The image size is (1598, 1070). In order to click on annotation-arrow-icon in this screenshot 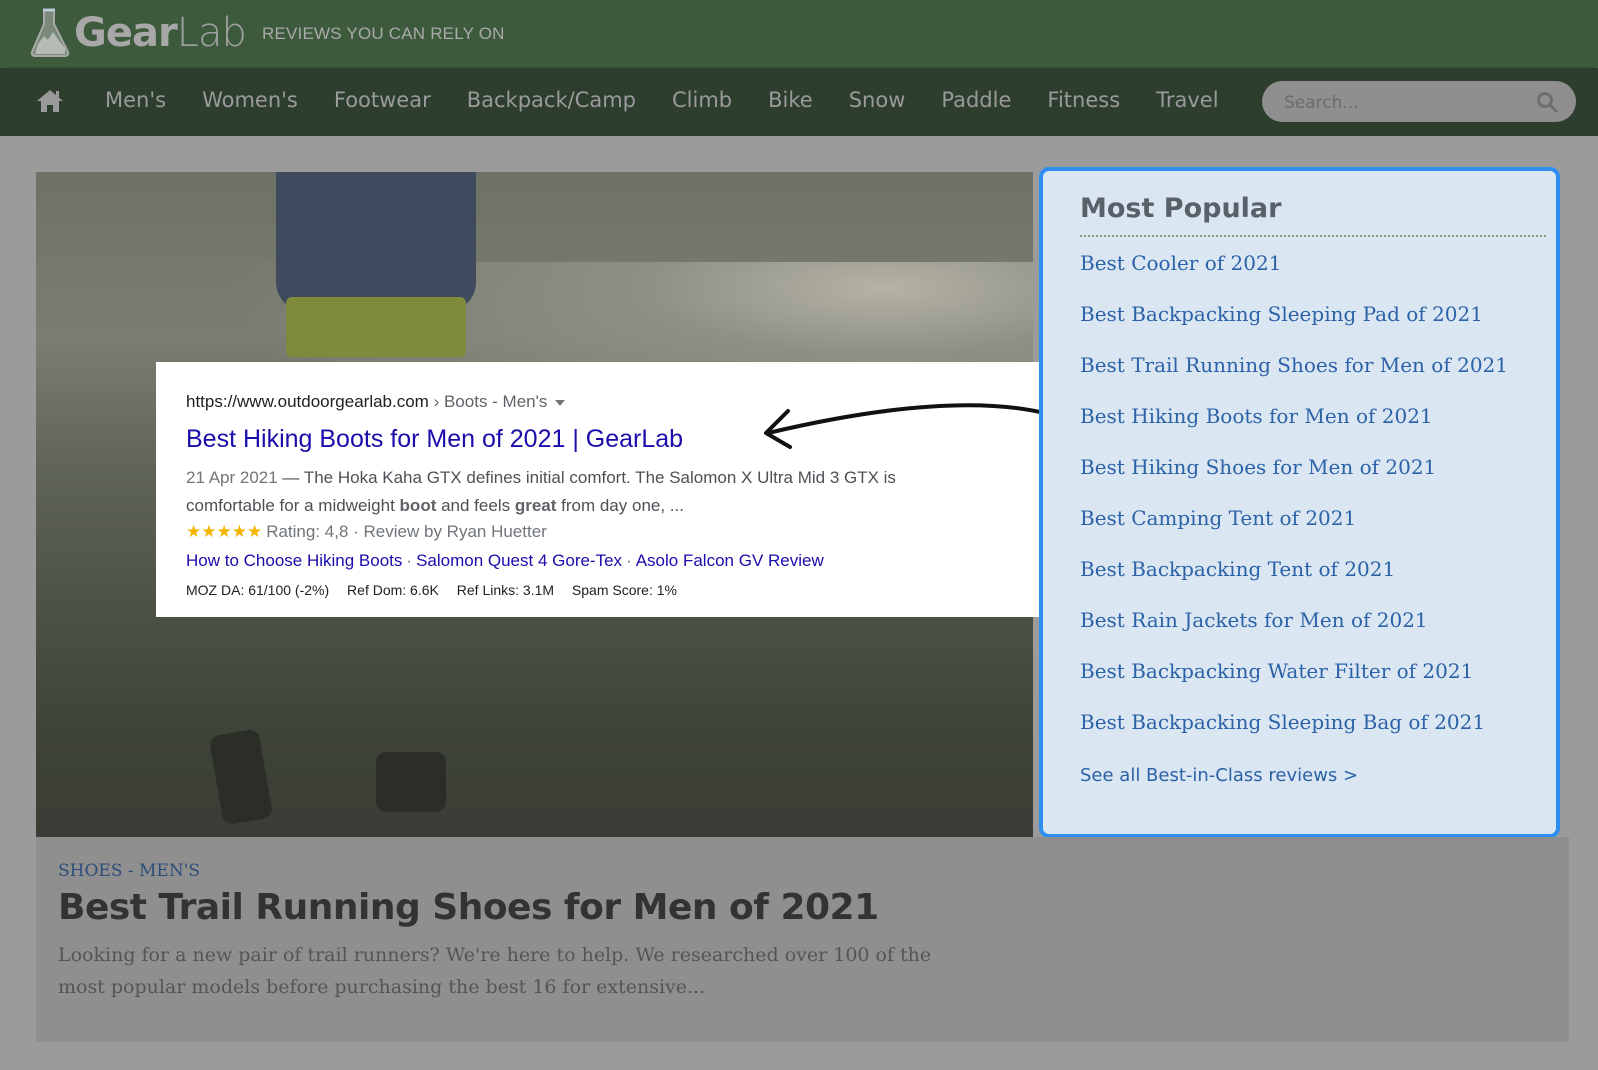, I will do `click(921, 426)`.